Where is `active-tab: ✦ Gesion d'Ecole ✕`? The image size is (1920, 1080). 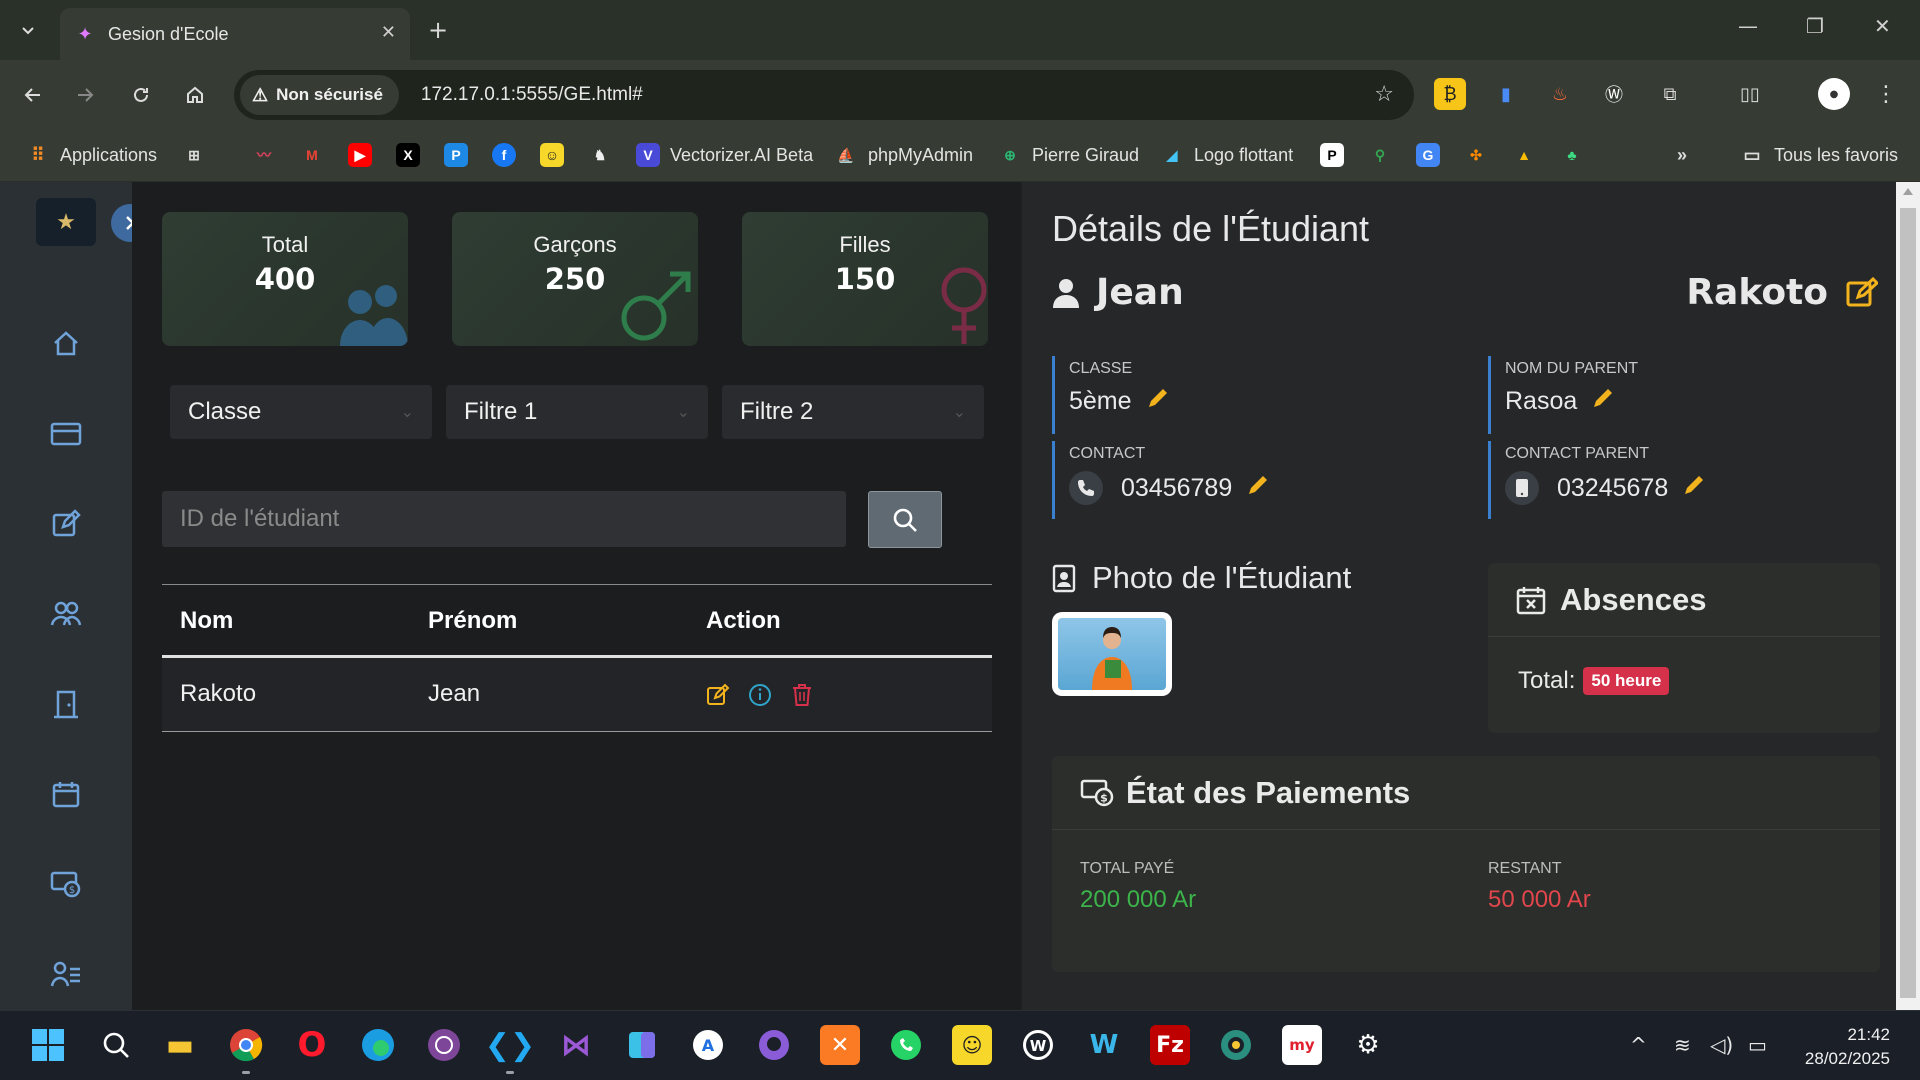
active-tab: ✦ Gesion d'Ecole ✕ is located at coordinates (235, 34).